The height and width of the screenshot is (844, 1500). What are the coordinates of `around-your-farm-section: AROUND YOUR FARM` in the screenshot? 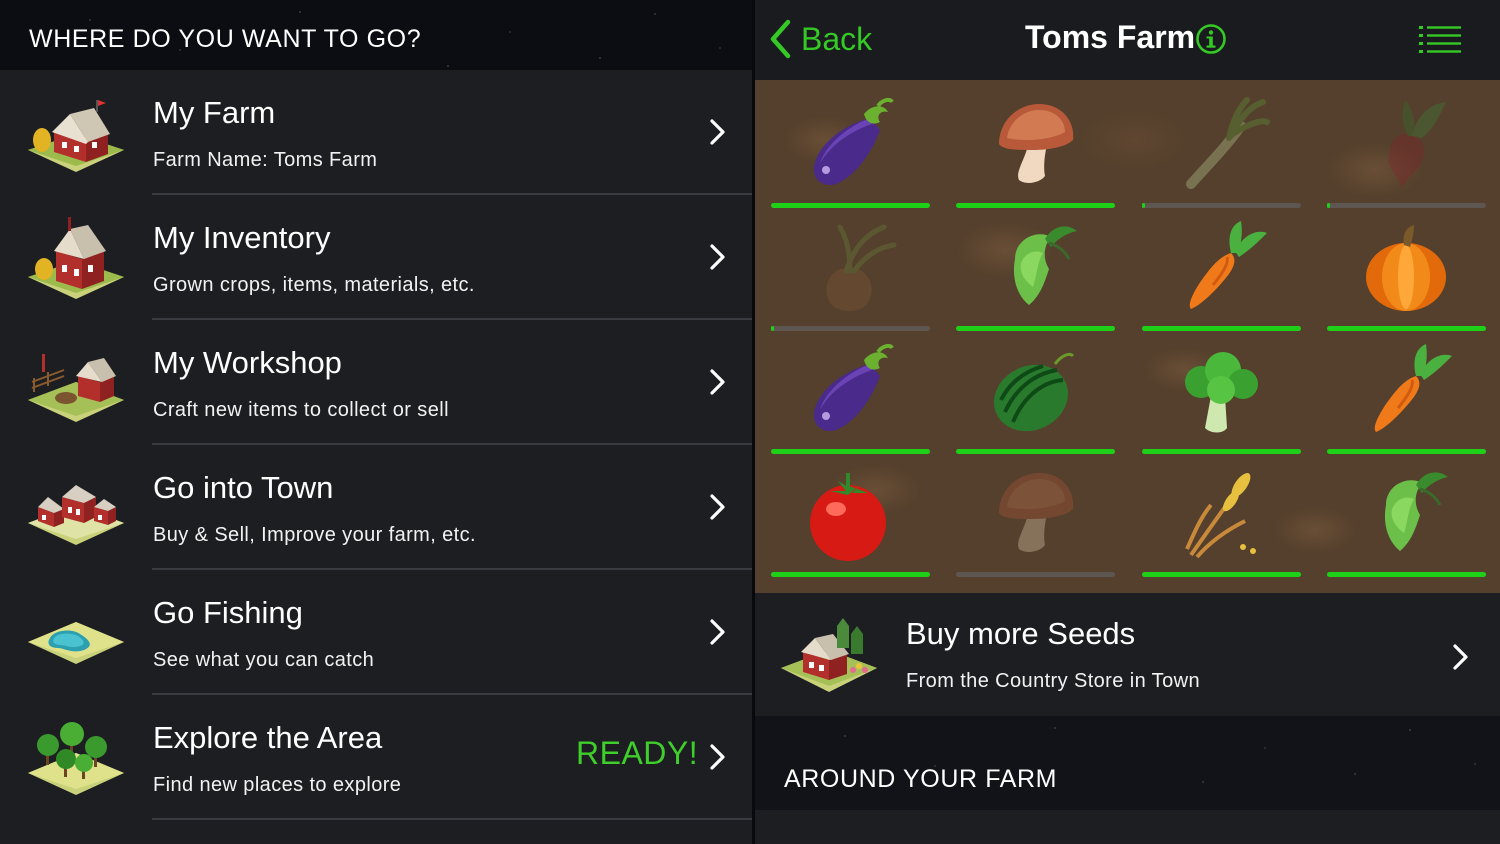 It's located at (1127, 780).